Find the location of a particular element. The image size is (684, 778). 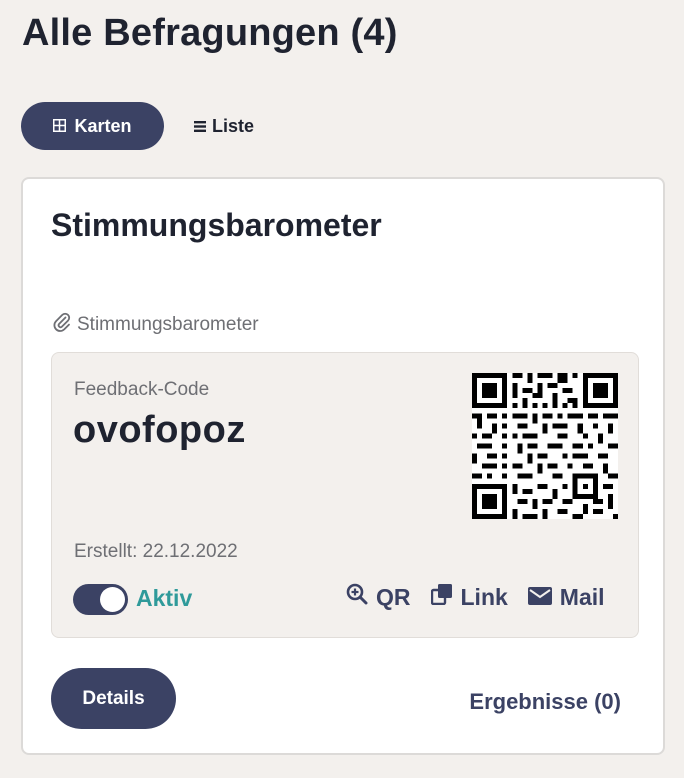

envelope-icon is located at coordinates (539, 597).